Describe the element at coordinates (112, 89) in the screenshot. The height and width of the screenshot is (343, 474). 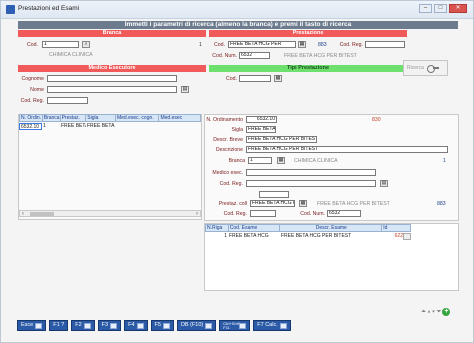
I see `medico-nome-input` at that location.